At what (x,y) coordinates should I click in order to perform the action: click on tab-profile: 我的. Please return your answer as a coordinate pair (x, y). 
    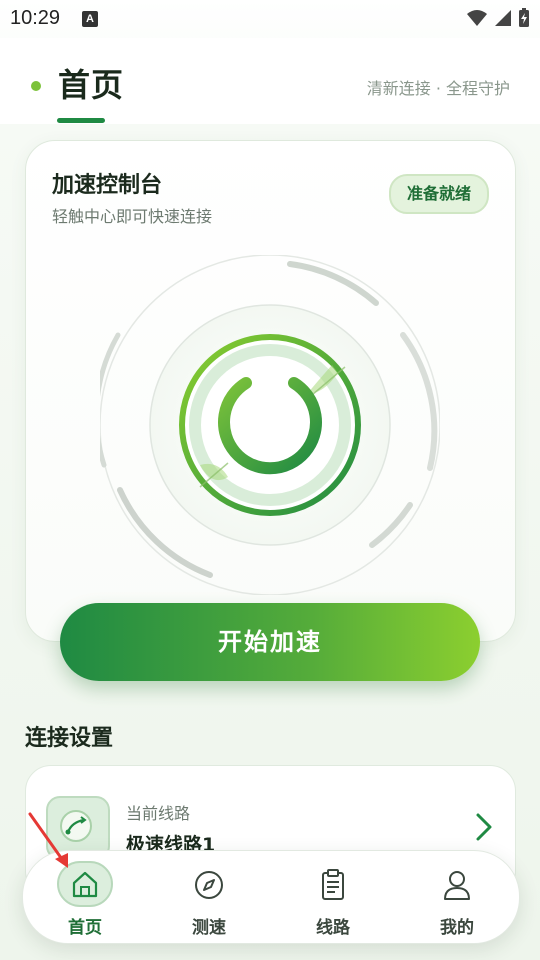
    Looking at the image, I should click on (457, 897).